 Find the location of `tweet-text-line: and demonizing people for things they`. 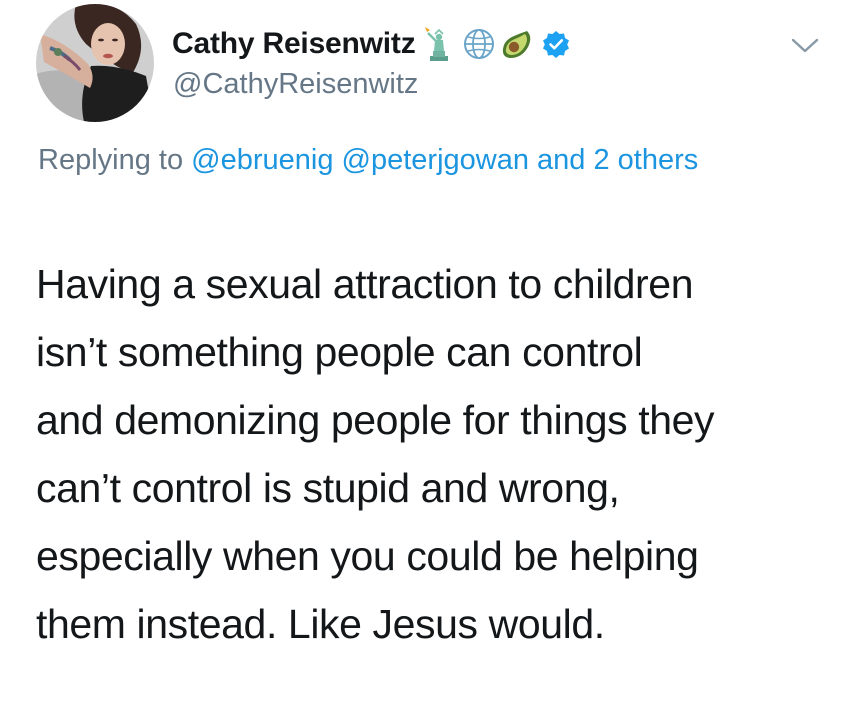

tweet-text-line: and demonizing people for things they is located at coordinates (375, 420).